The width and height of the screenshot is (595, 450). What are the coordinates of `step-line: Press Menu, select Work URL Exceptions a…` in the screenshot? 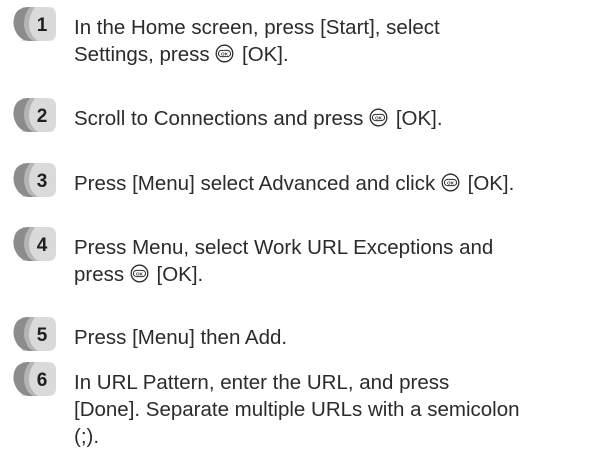 It's located at (284, 247).